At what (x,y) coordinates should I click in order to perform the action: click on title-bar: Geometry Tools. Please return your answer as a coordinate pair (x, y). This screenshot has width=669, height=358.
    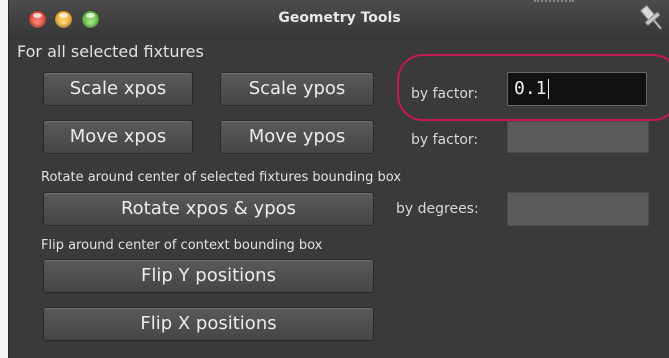
    Looking at the image, I should click on (339, 20).